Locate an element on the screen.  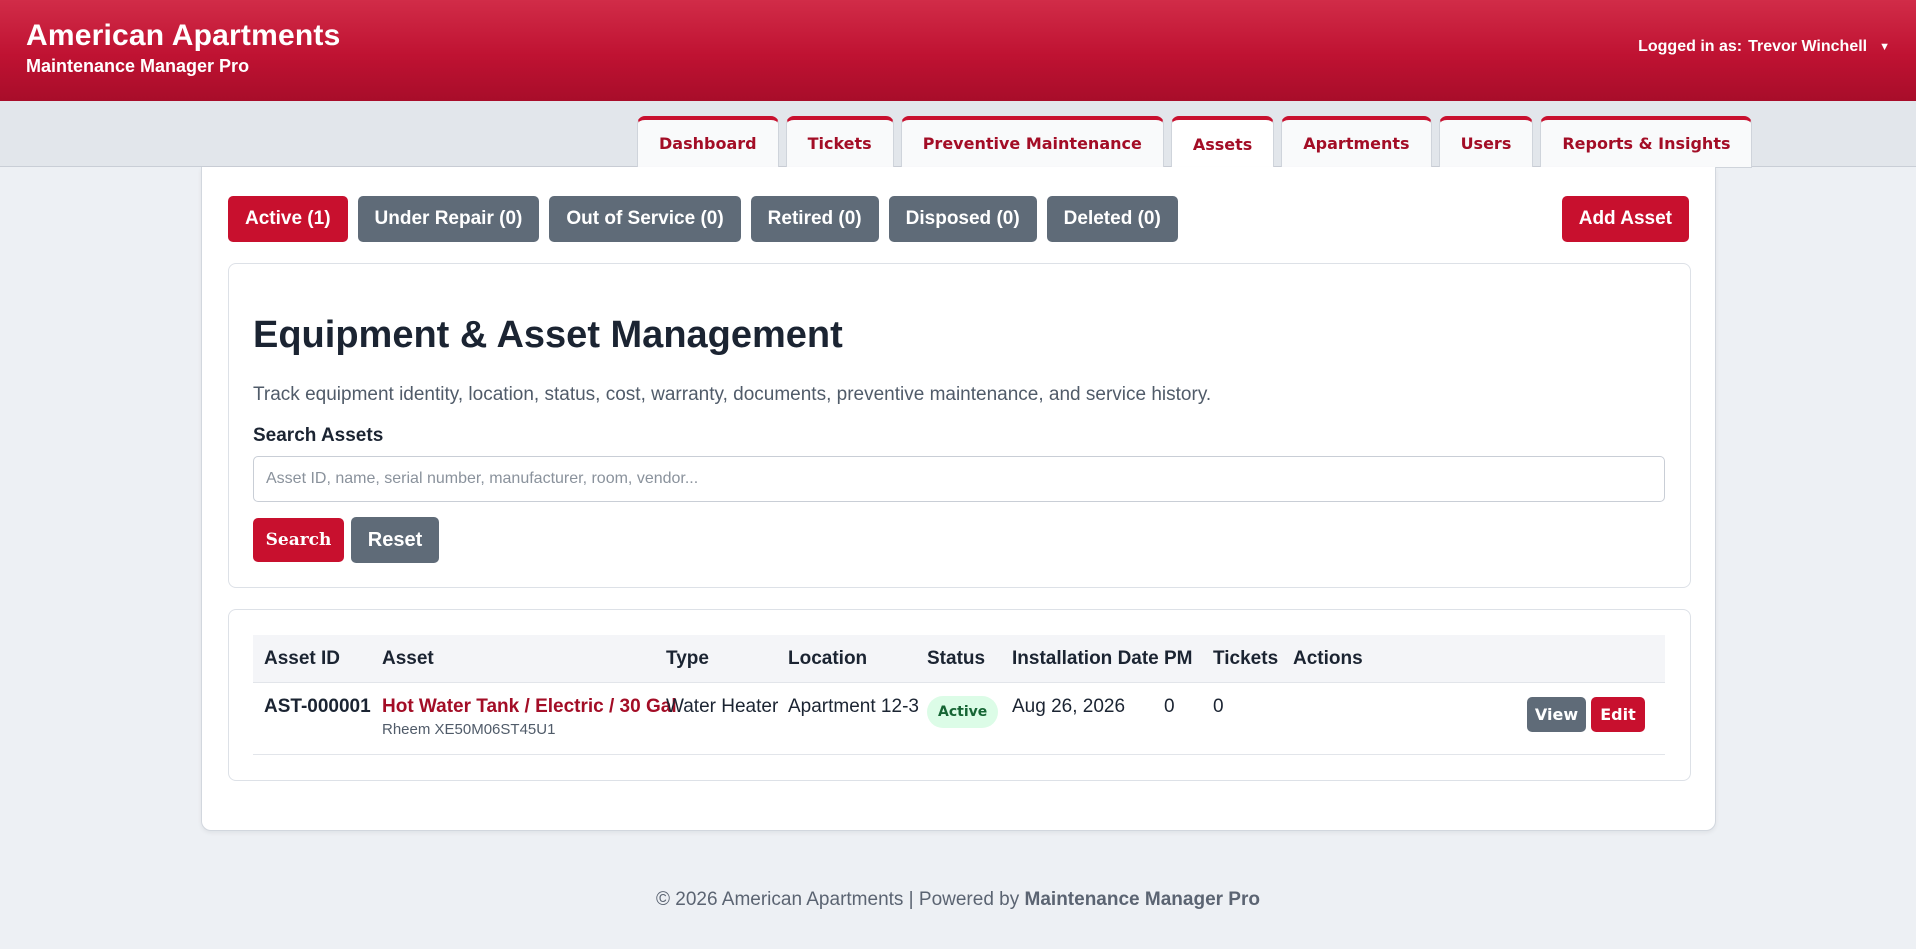
brand-subtitle: Maintenance Manager Pro is located at coordinates (138, 66).